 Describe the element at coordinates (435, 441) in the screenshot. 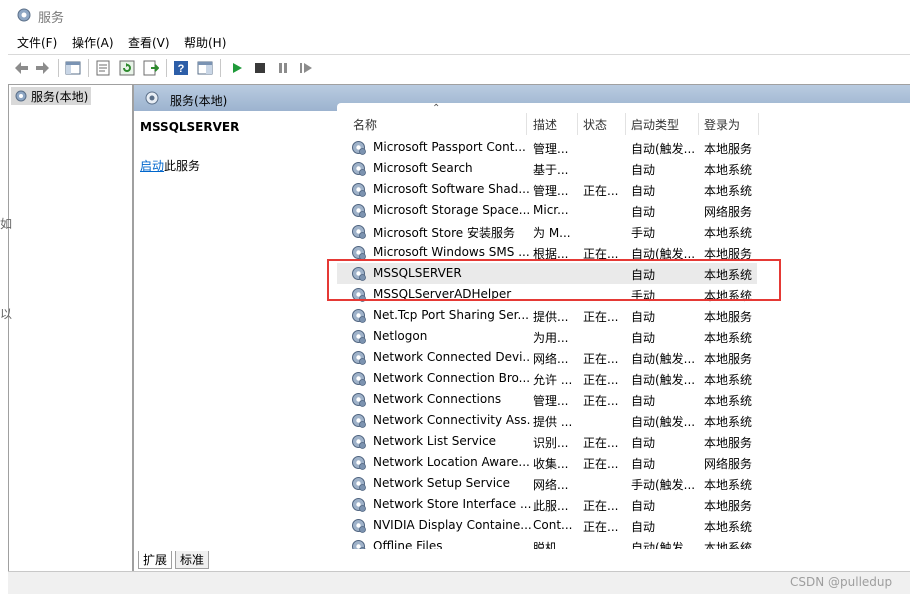

I see `cell-name: Network List Service` at that location.